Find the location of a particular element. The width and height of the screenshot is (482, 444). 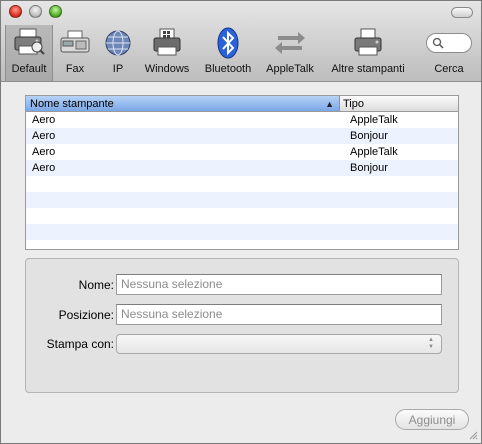

zoom-window-button is located at coordinates (55, 11).